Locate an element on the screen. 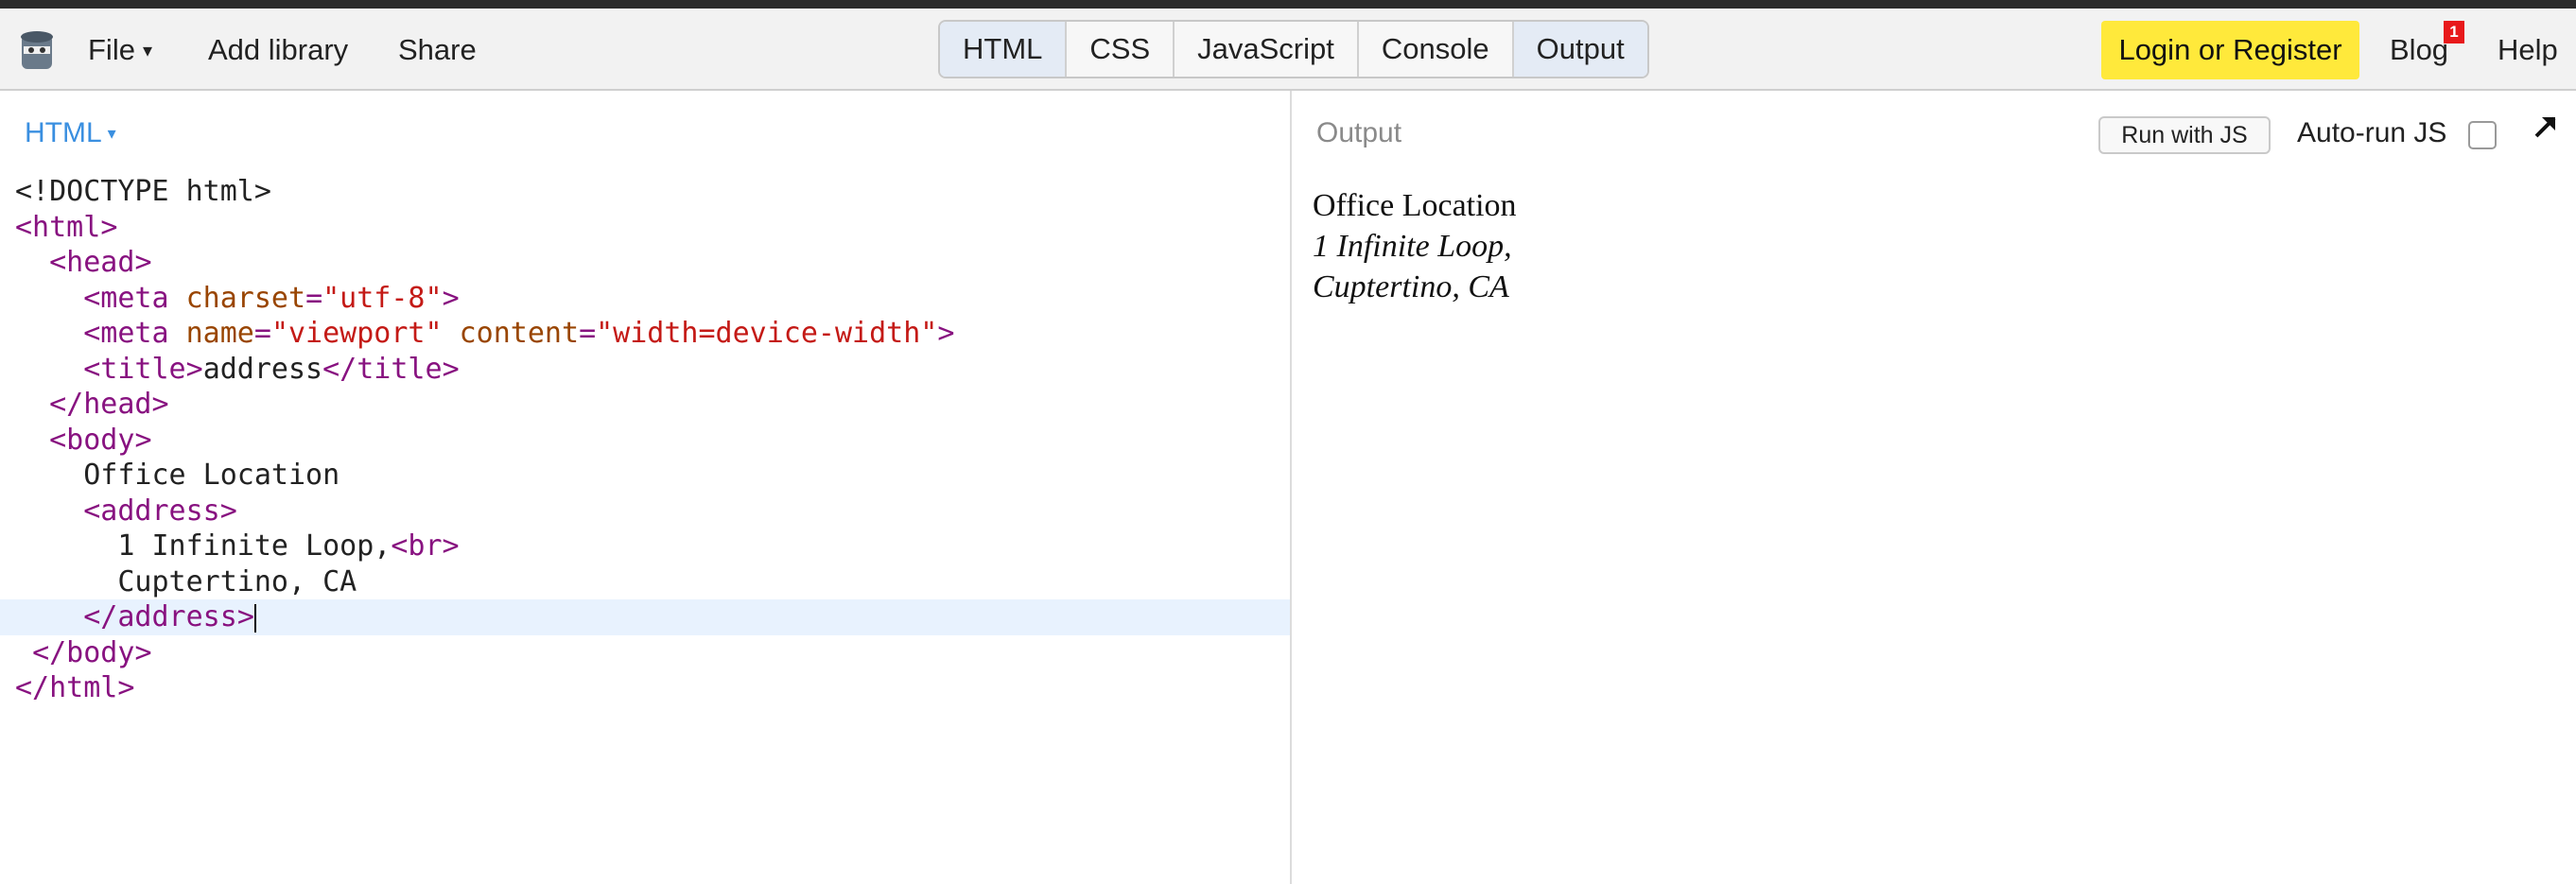 This screenshot has width=2576, height=884. blog-link: Blog is located at coordinates (2419, 50).